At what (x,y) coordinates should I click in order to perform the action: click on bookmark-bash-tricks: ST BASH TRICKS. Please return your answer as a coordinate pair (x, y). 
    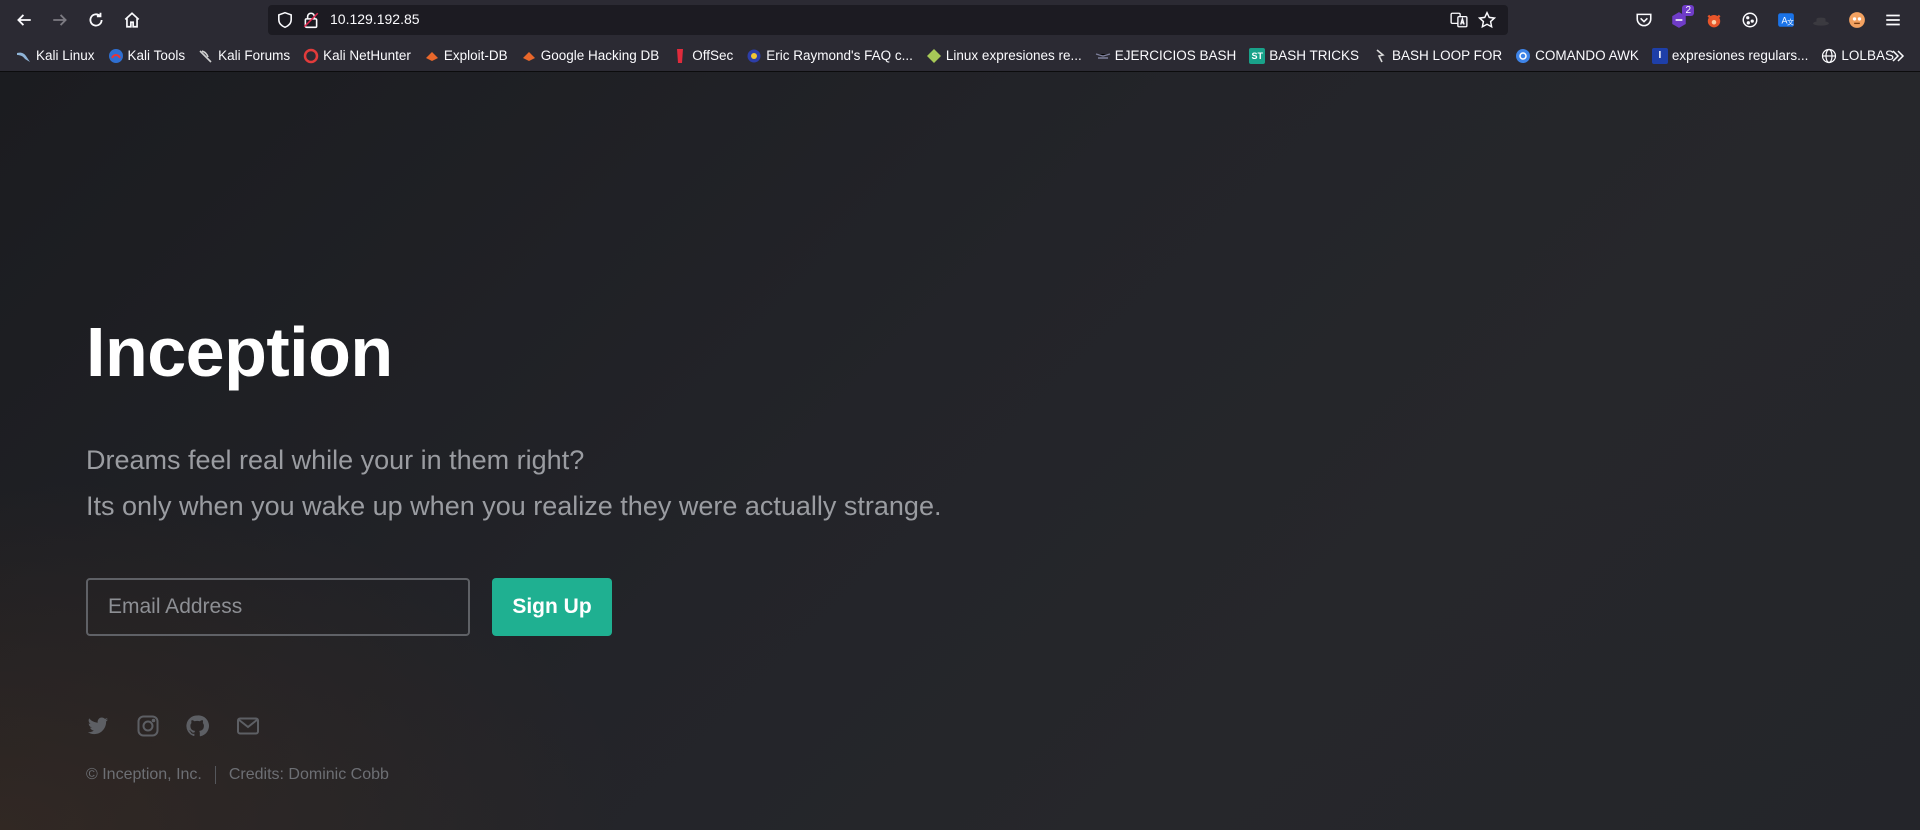
    Looking at the image, I should click on (1304, 56).